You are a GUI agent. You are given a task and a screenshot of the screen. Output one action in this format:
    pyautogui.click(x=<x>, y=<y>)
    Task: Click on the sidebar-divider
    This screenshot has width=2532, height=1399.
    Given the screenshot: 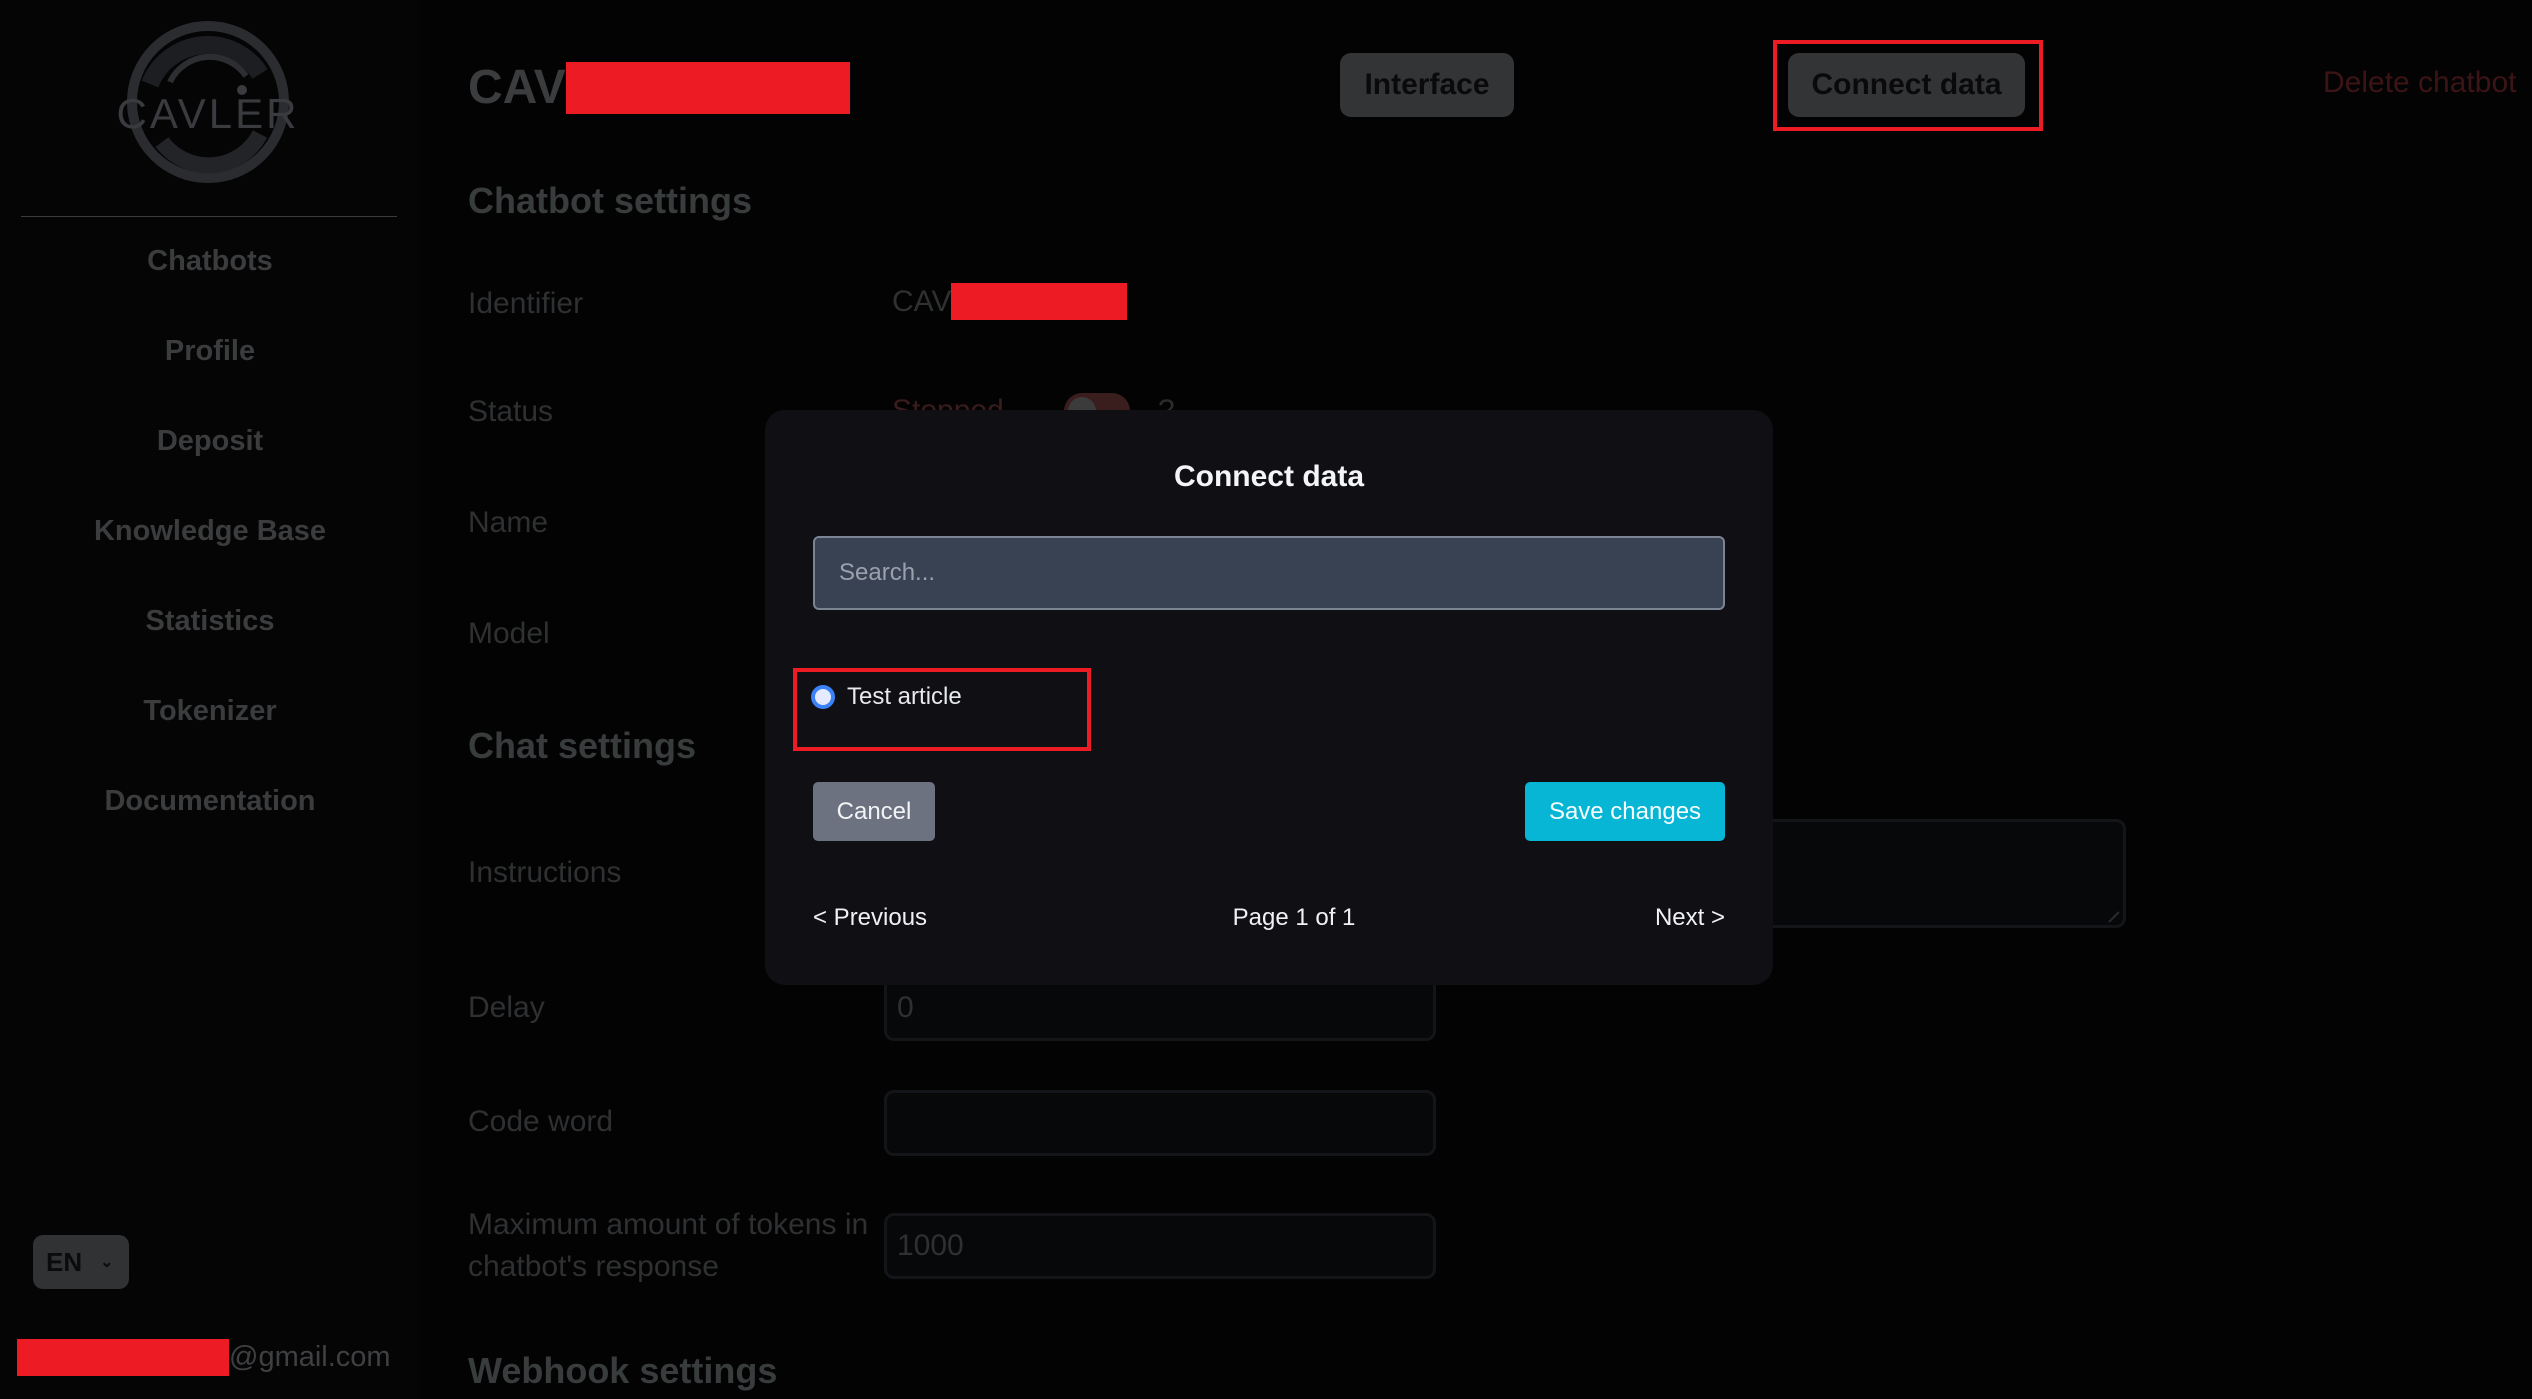 What is the action you would take?
    pyautogui.click(x=209, y=216)
    